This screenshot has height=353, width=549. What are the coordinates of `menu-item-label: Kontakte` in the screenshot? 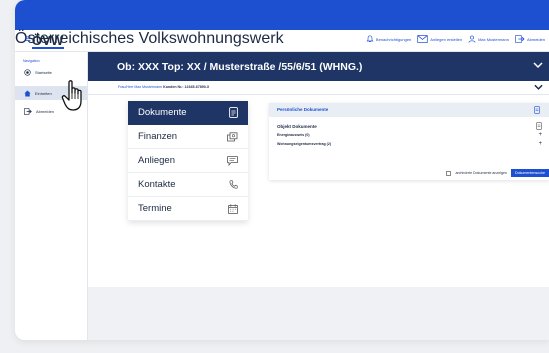 It's located at (157, 184).